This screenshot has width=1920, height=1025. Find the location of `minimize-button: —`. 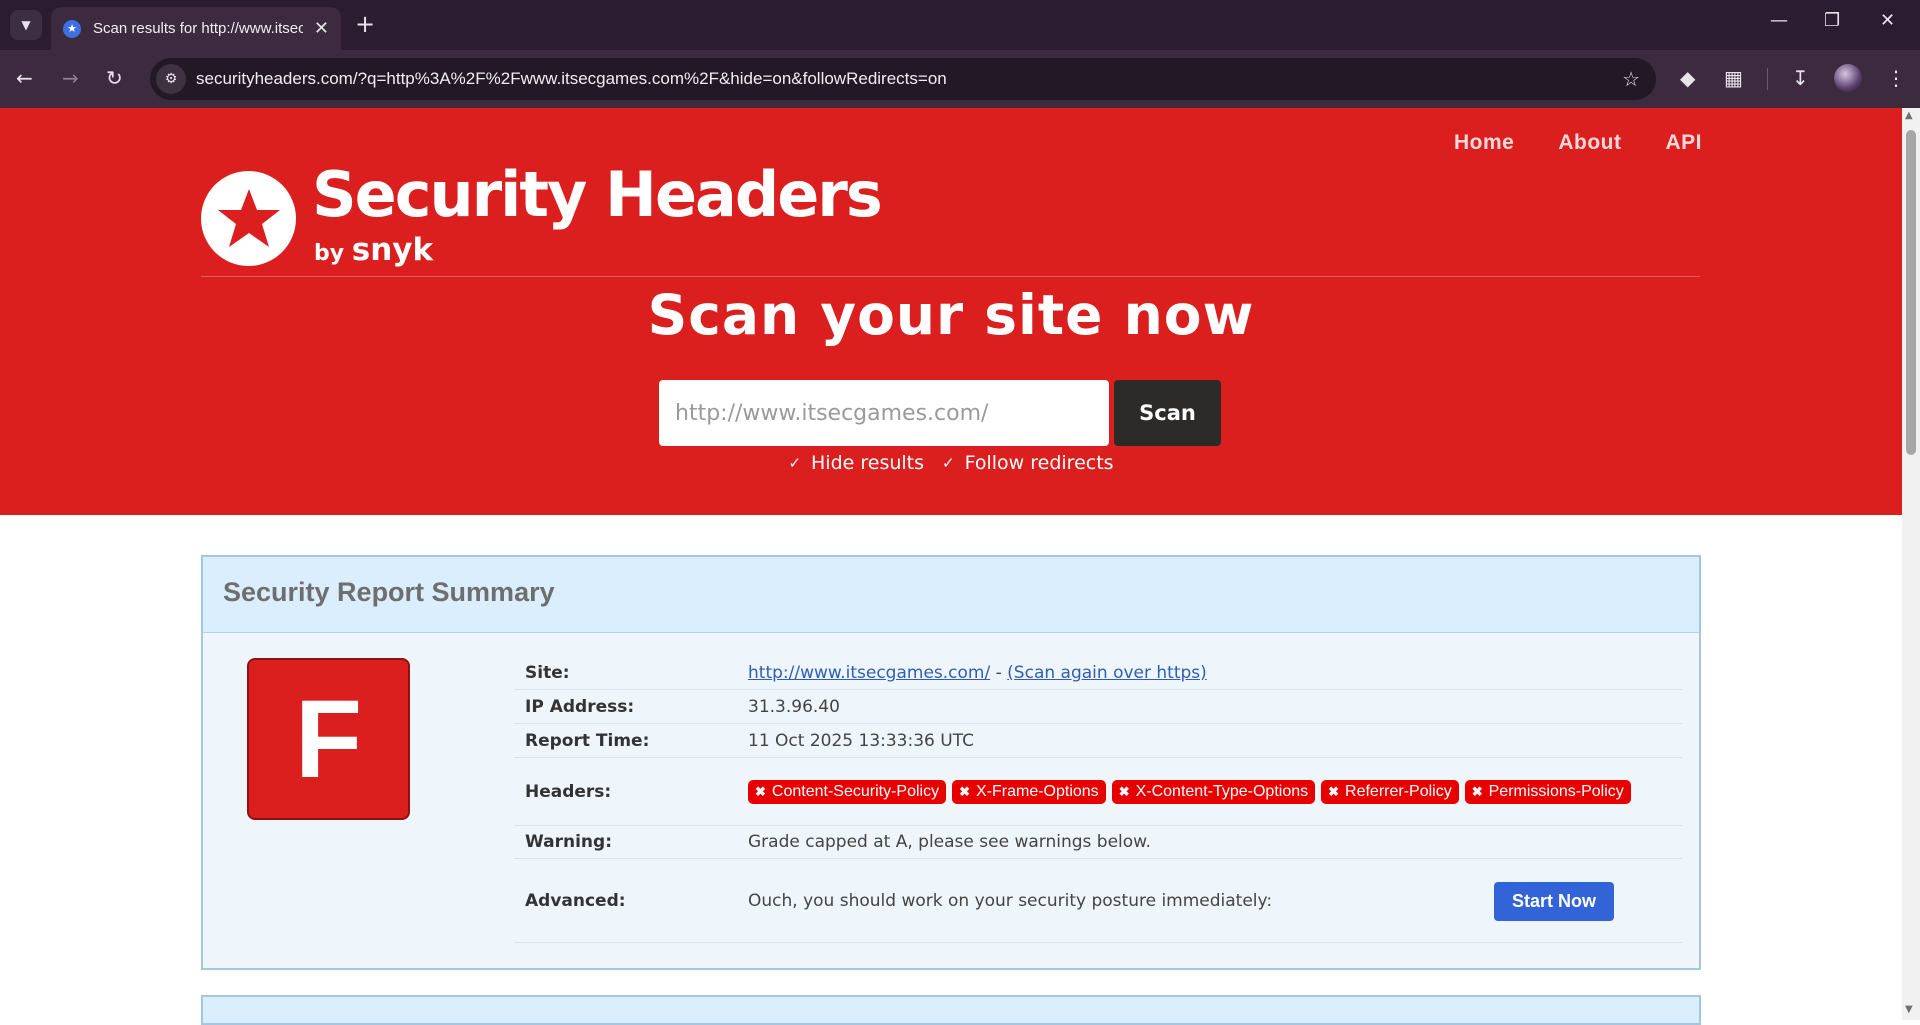

minimize-button: — is located at coordinates (1779, 20).